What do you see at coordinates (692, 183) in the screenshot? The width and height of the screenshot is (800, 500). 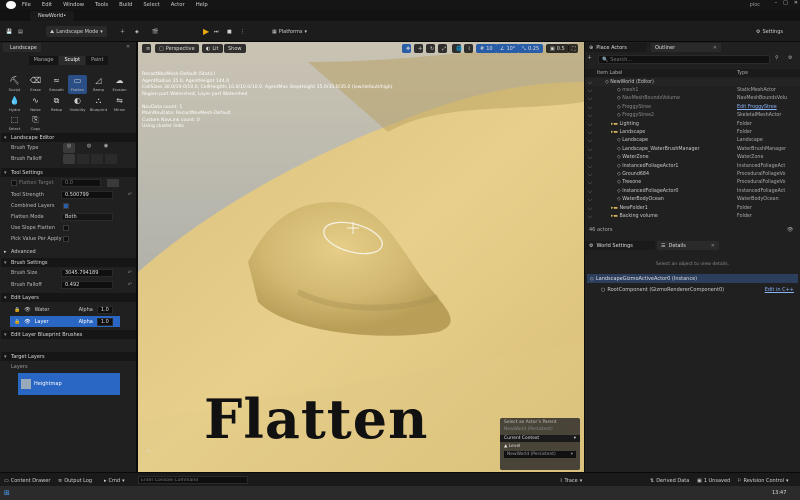 I see `outliner-row: ◡ ◇ Treeone ProceduralFoliageVo` at bounding box center [692, 183].